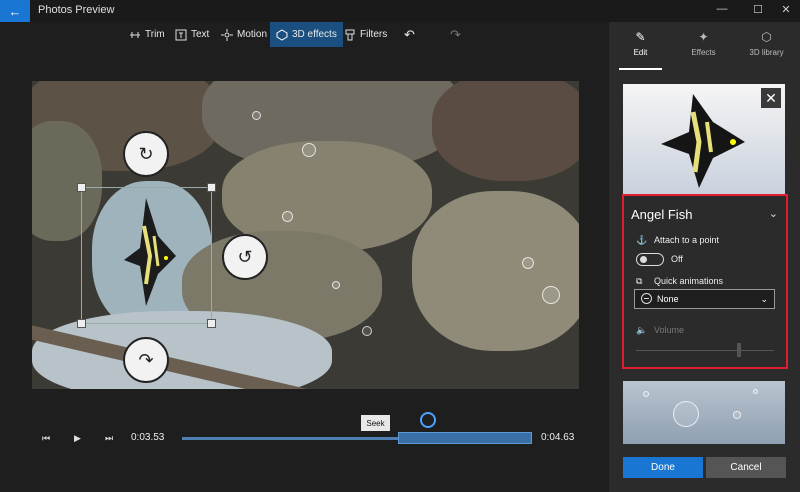 Image resolution: width=800 pixels, height=492 pixels. Describe the element at coordinates (314, 34) in the screenshot. I see `3d-effects-label: 3D effects` at that location.